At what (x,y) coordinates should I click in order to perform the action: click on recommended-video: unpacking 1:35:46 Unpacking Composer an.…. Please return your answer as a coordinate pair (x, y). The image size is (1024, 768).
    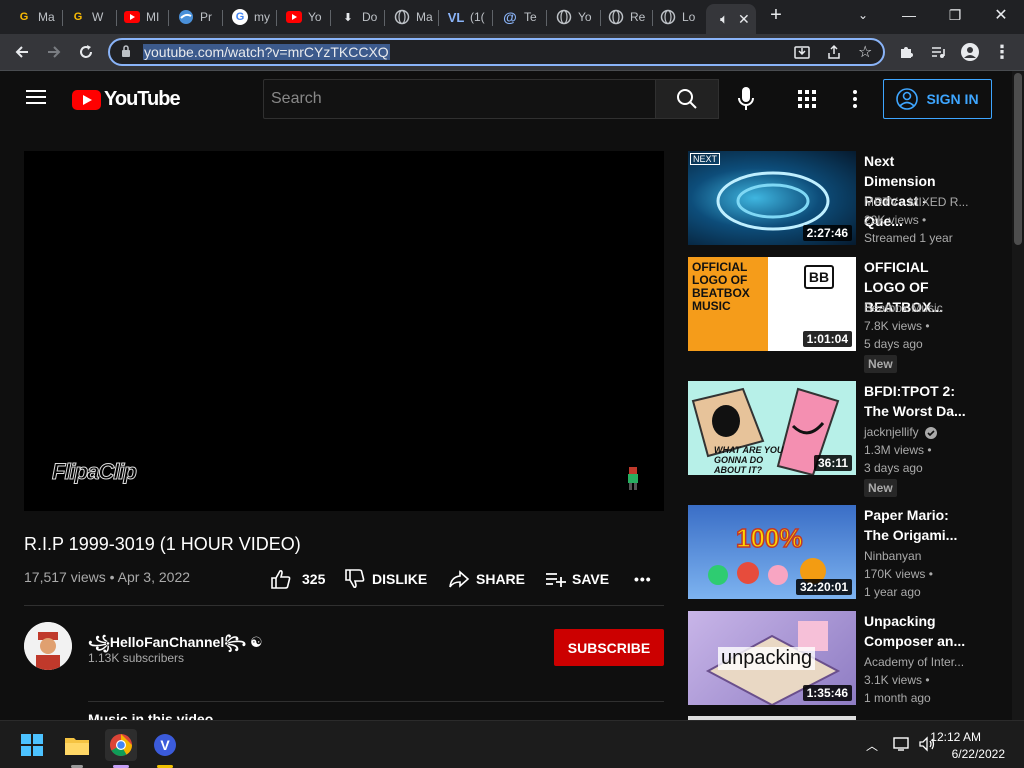
    Looking at the image, I should click on (833, 659).